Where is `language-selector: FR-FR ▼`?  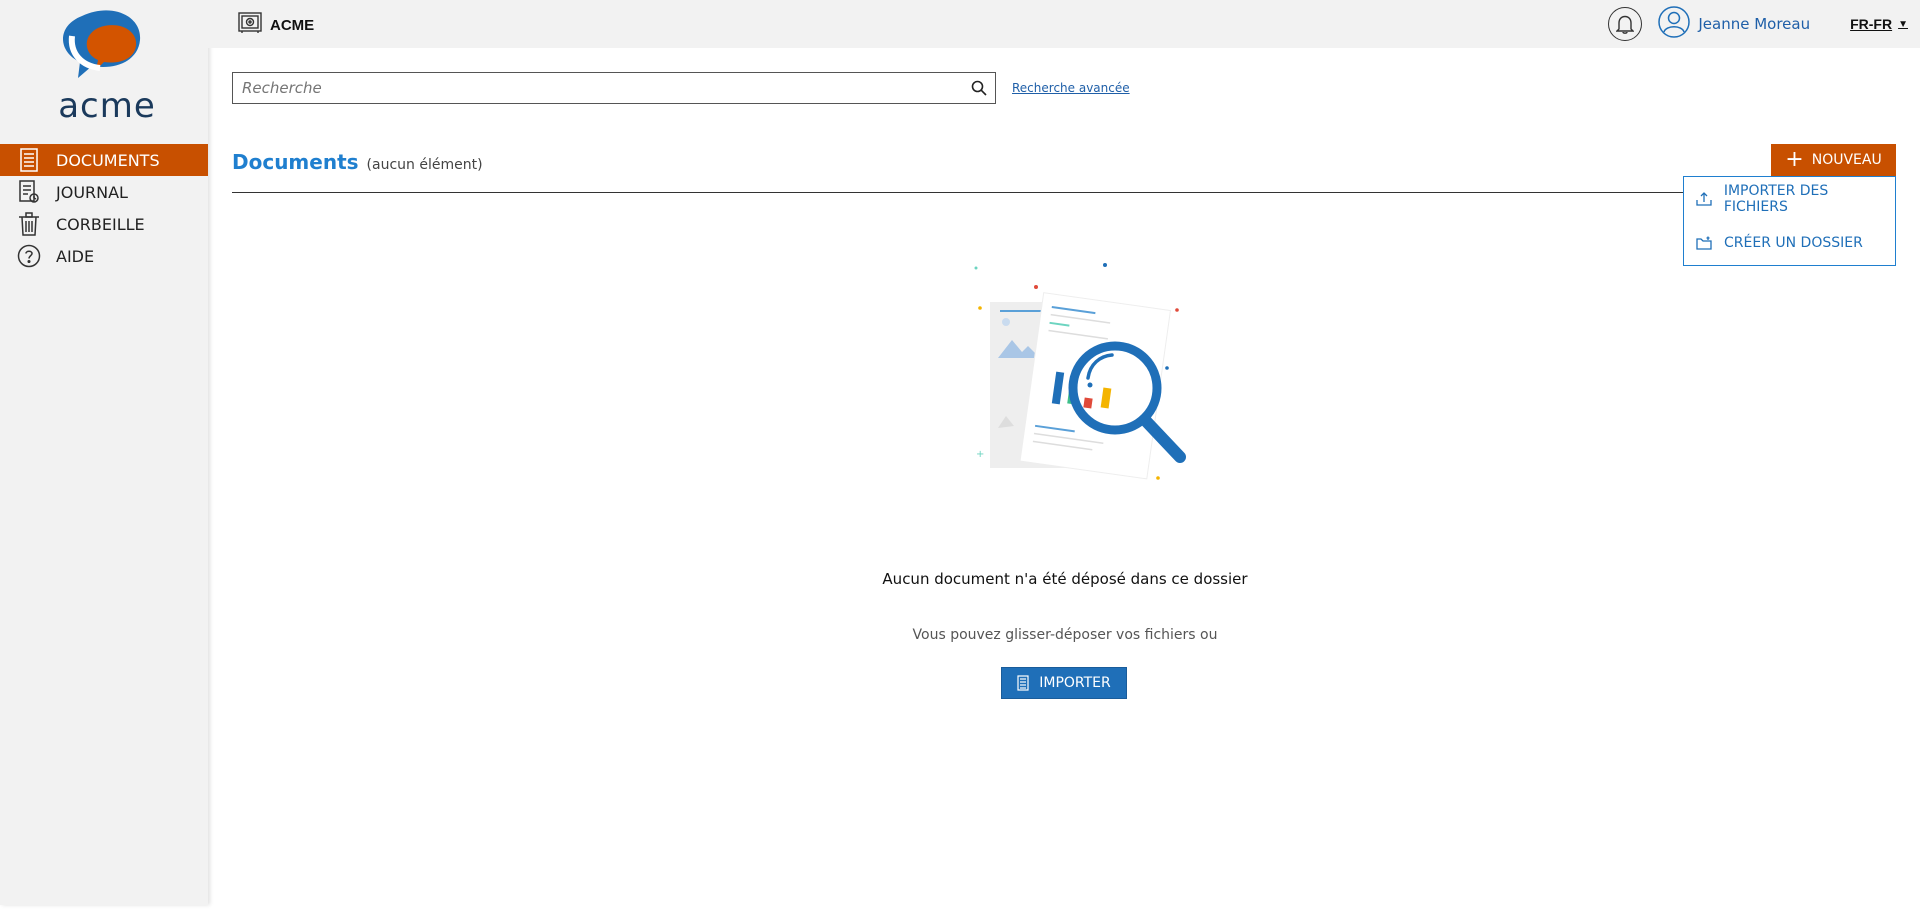
language-selector: FR-FR ▼ is located at coordinates (1879, 24).